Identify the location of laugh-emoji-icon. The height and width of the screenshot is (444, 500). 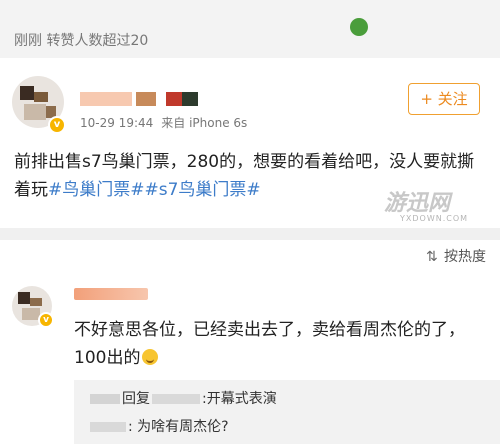
(150, 357).